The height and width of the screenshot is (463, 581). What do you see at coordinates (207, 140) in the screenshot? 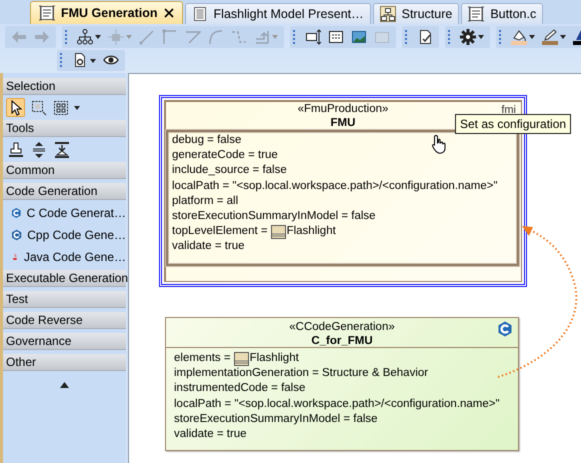
I see `property-line: debug = false` at bounding box center [207, 140].